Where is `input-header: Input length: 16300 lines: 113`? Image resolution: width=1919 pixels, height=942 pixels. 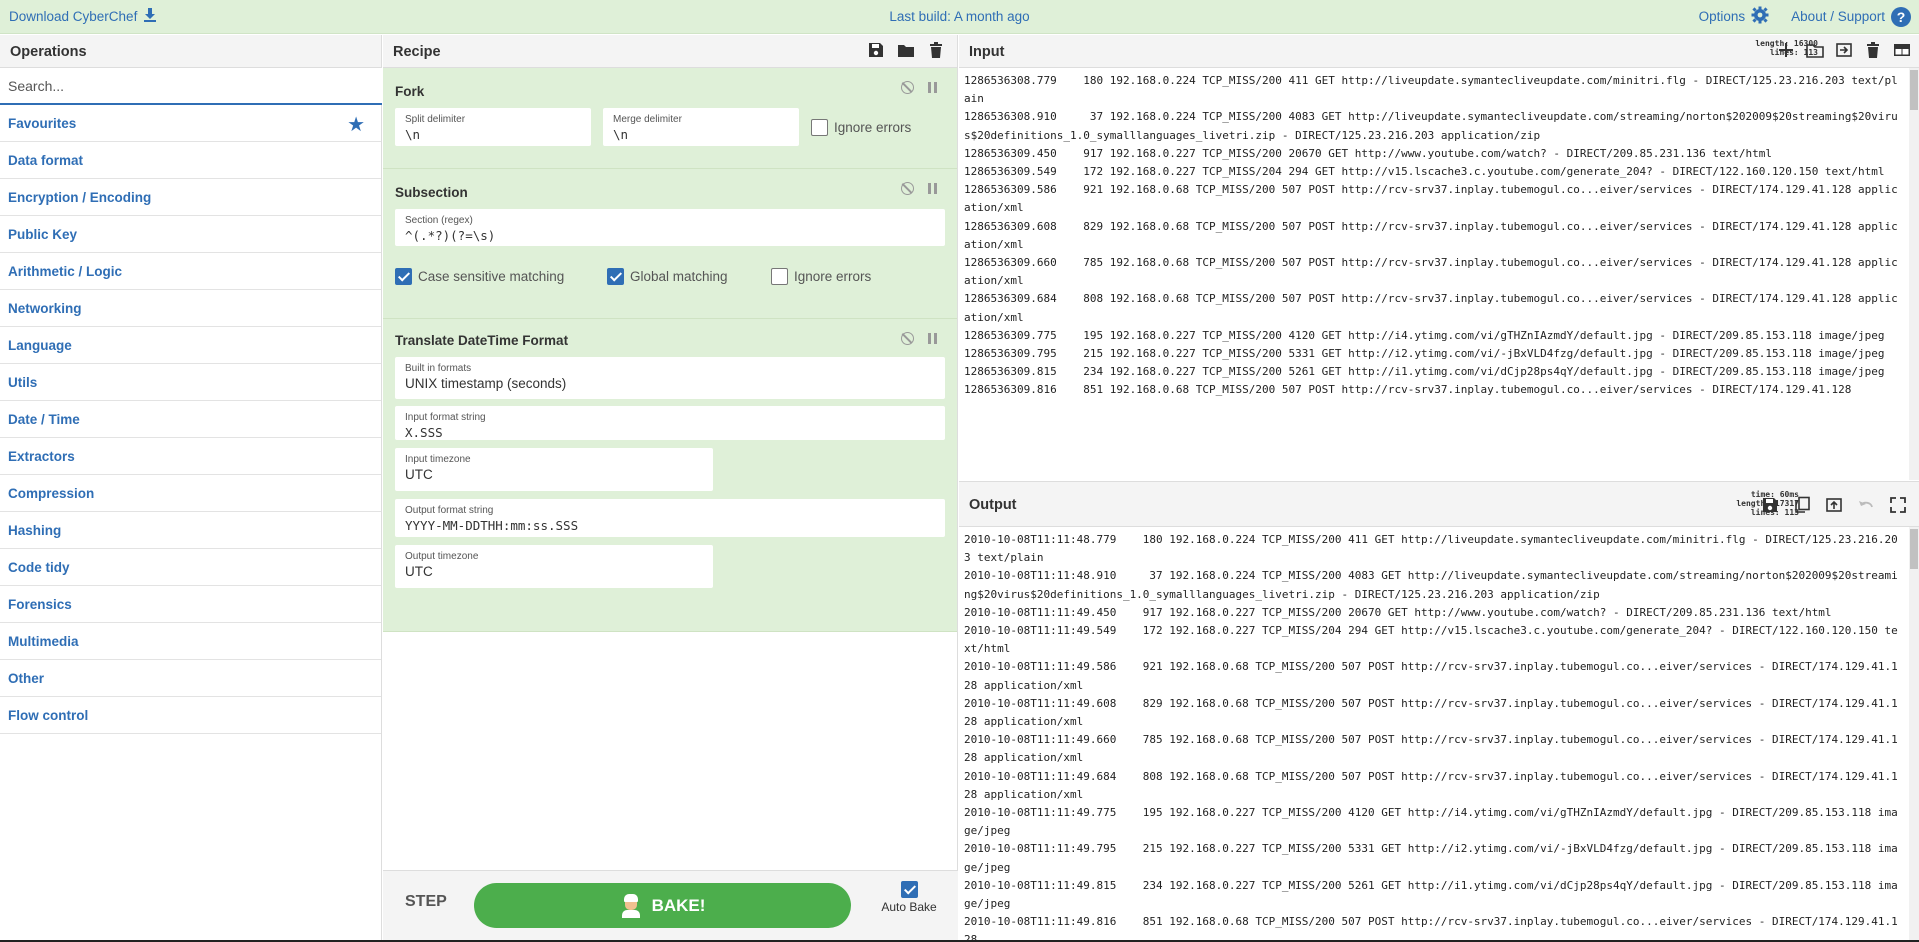 input-header: Input length: 16300 lines: 113 is located at coordinates (1439, 51).